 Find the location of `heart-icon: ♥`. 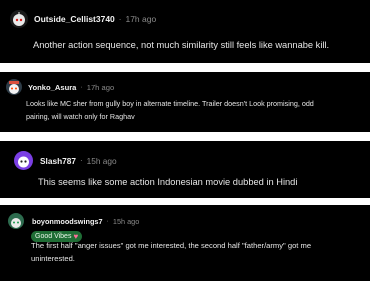

heart-icon: ♥ is located at coordinates (76, 236).